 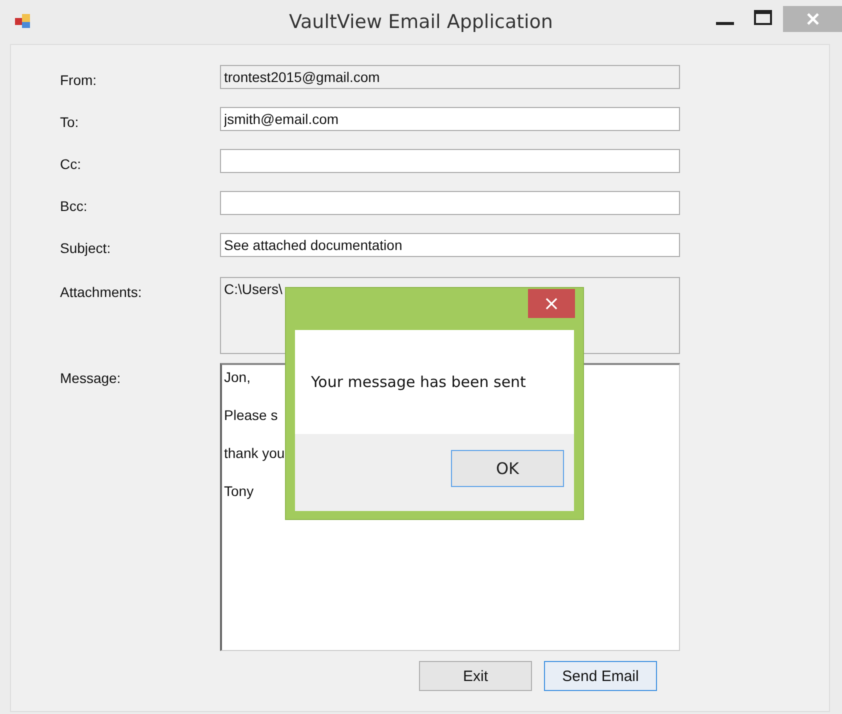 What do you see at coordinates (70, 121) in the screenshot?
I see `field-label: To:` at bounding box center [70, 121].